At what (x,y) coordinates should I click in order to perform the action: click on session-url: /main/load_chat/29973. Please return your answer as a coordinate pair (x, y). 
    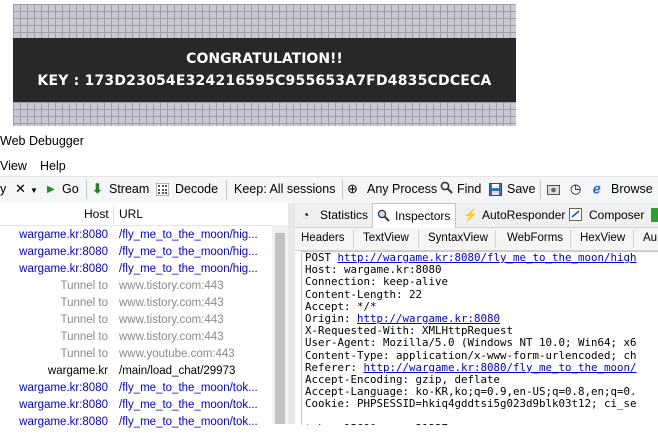
    Looking at the image, I should click on (177, 371).